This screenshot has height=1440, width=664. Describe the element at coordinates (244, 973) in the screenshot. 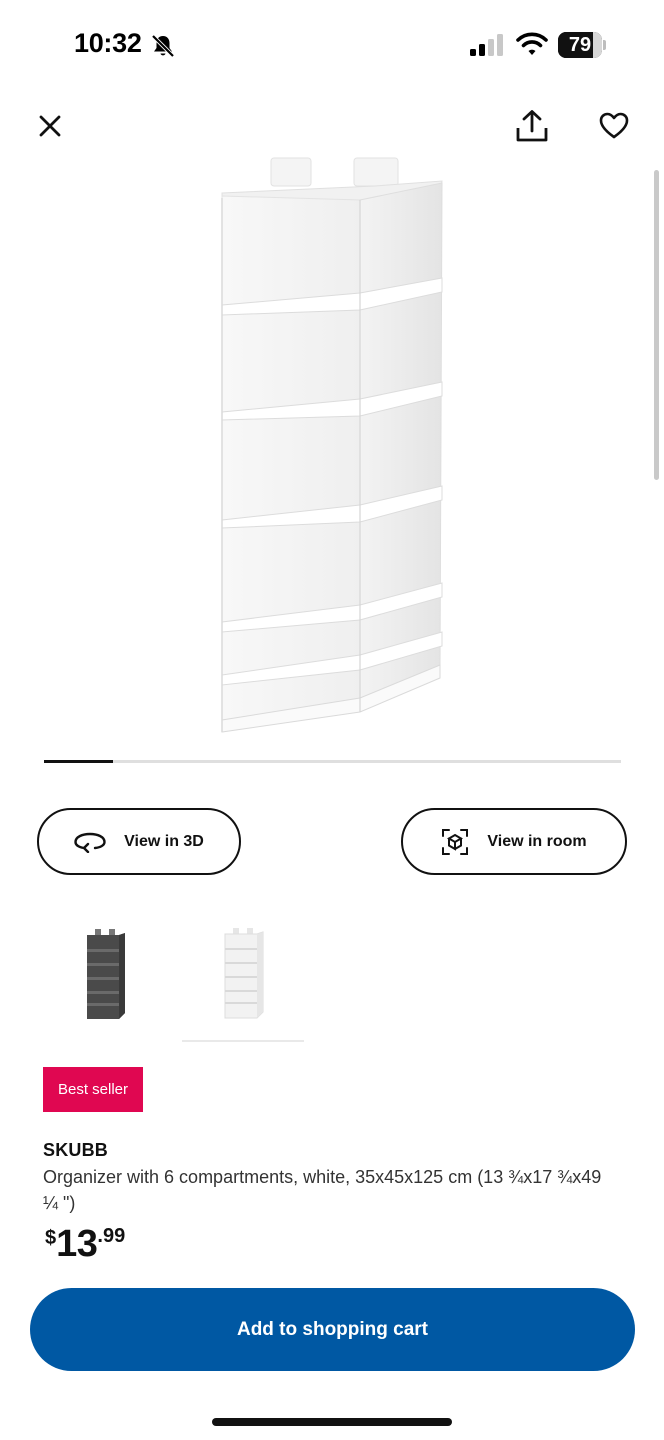

I see `variant-image-white` at that location.